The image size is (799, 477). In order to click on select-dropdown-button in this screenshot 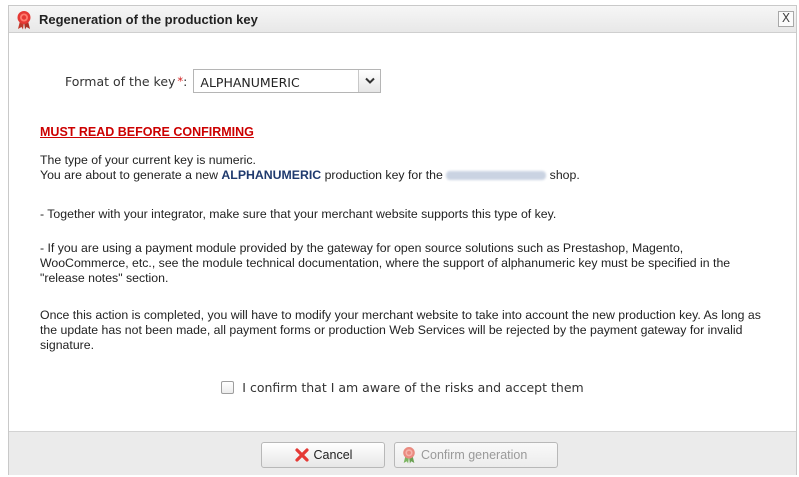, I will do `click(369, 81)`.